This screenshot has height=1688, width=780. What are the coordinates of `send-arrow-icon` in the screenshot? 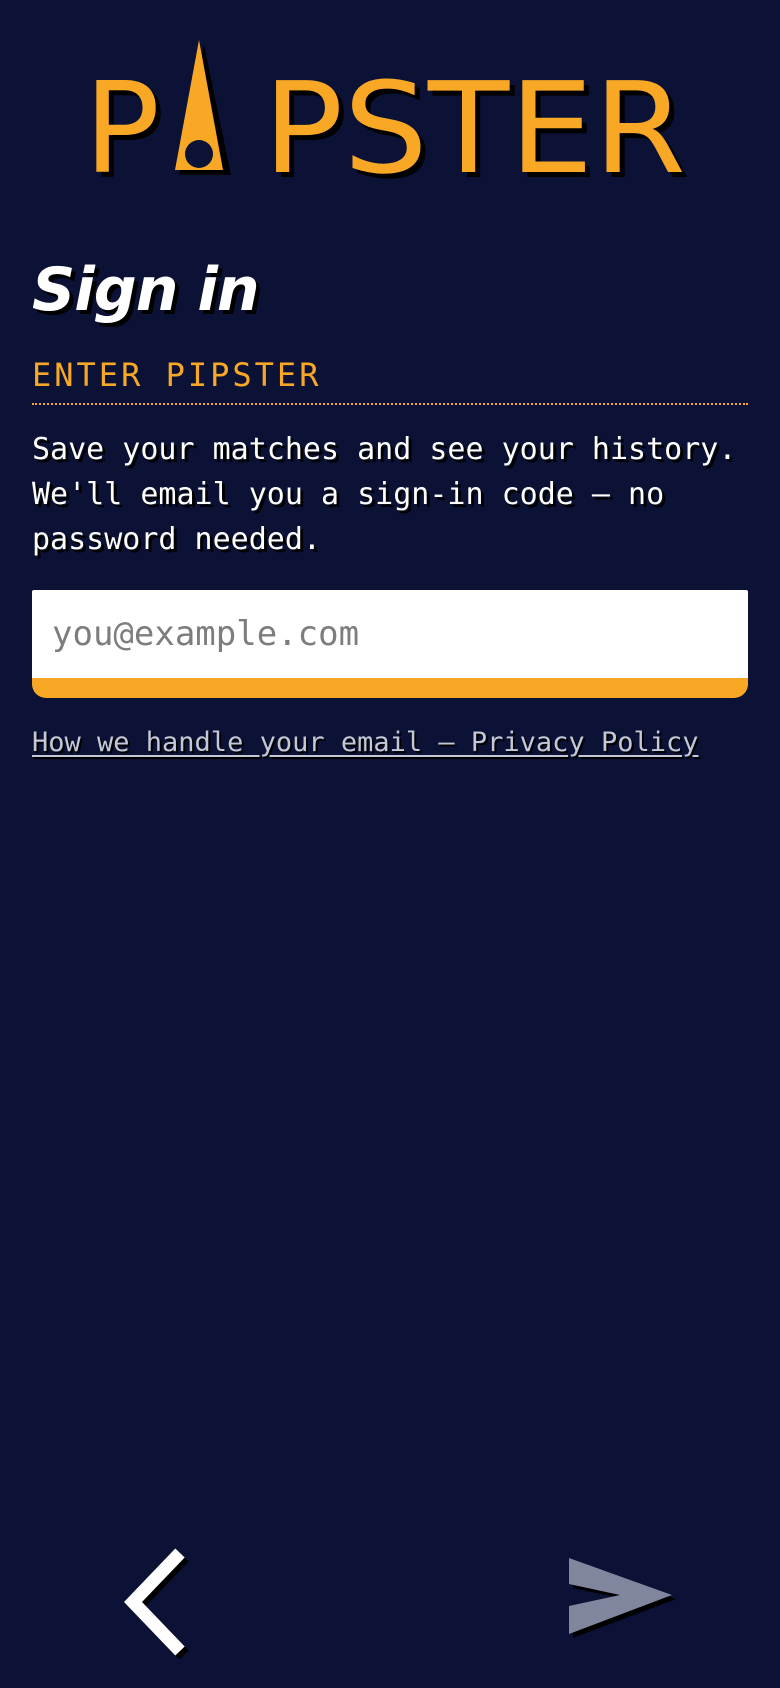 It's located at (622, 1598).